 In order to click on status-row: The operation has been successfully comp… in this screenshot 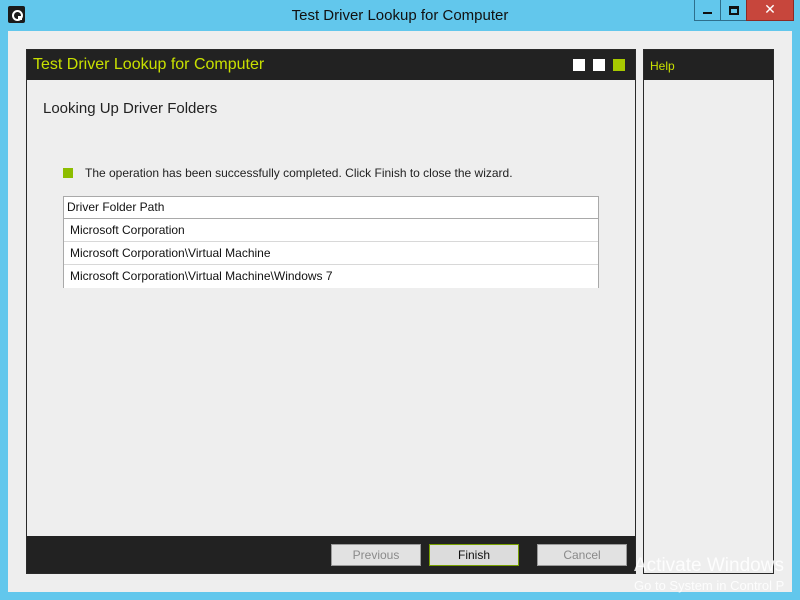, I will do `click(288, 173)`.